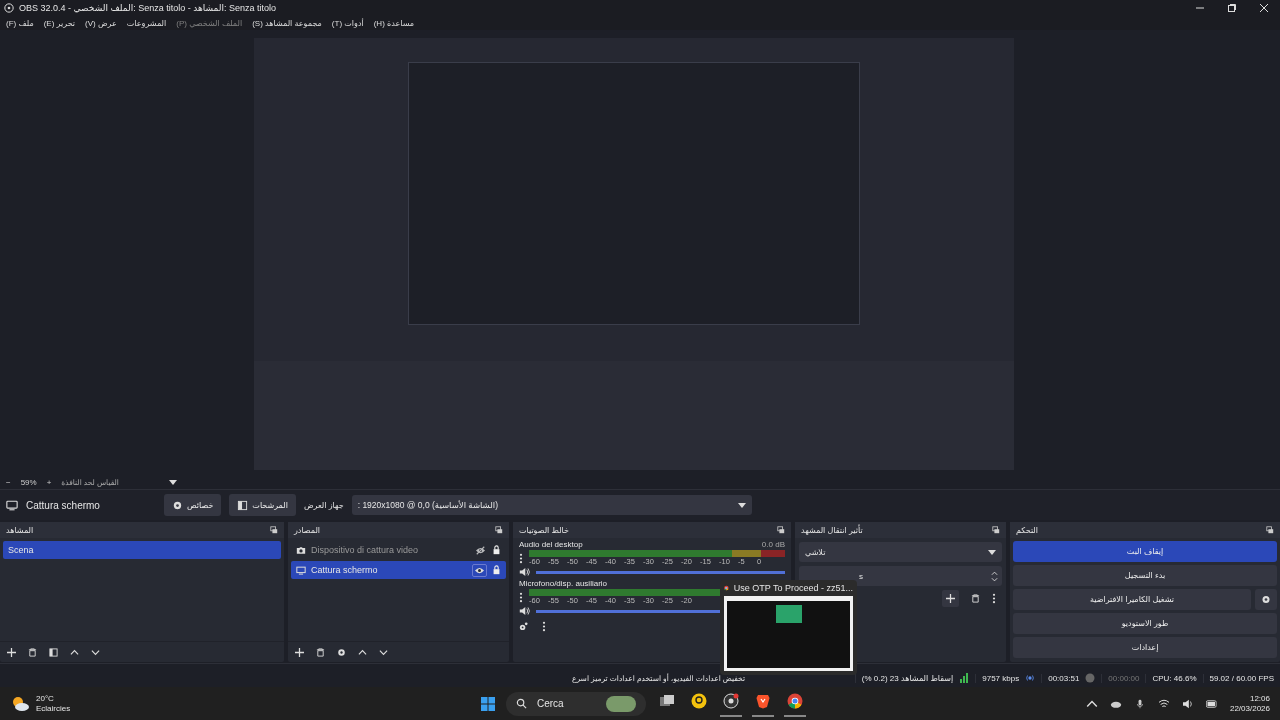 This screenshot has width=1280, height=720. Describe the element at coordinates (763, 700) in the screenshot. I see `shield-app-icon` at that location.